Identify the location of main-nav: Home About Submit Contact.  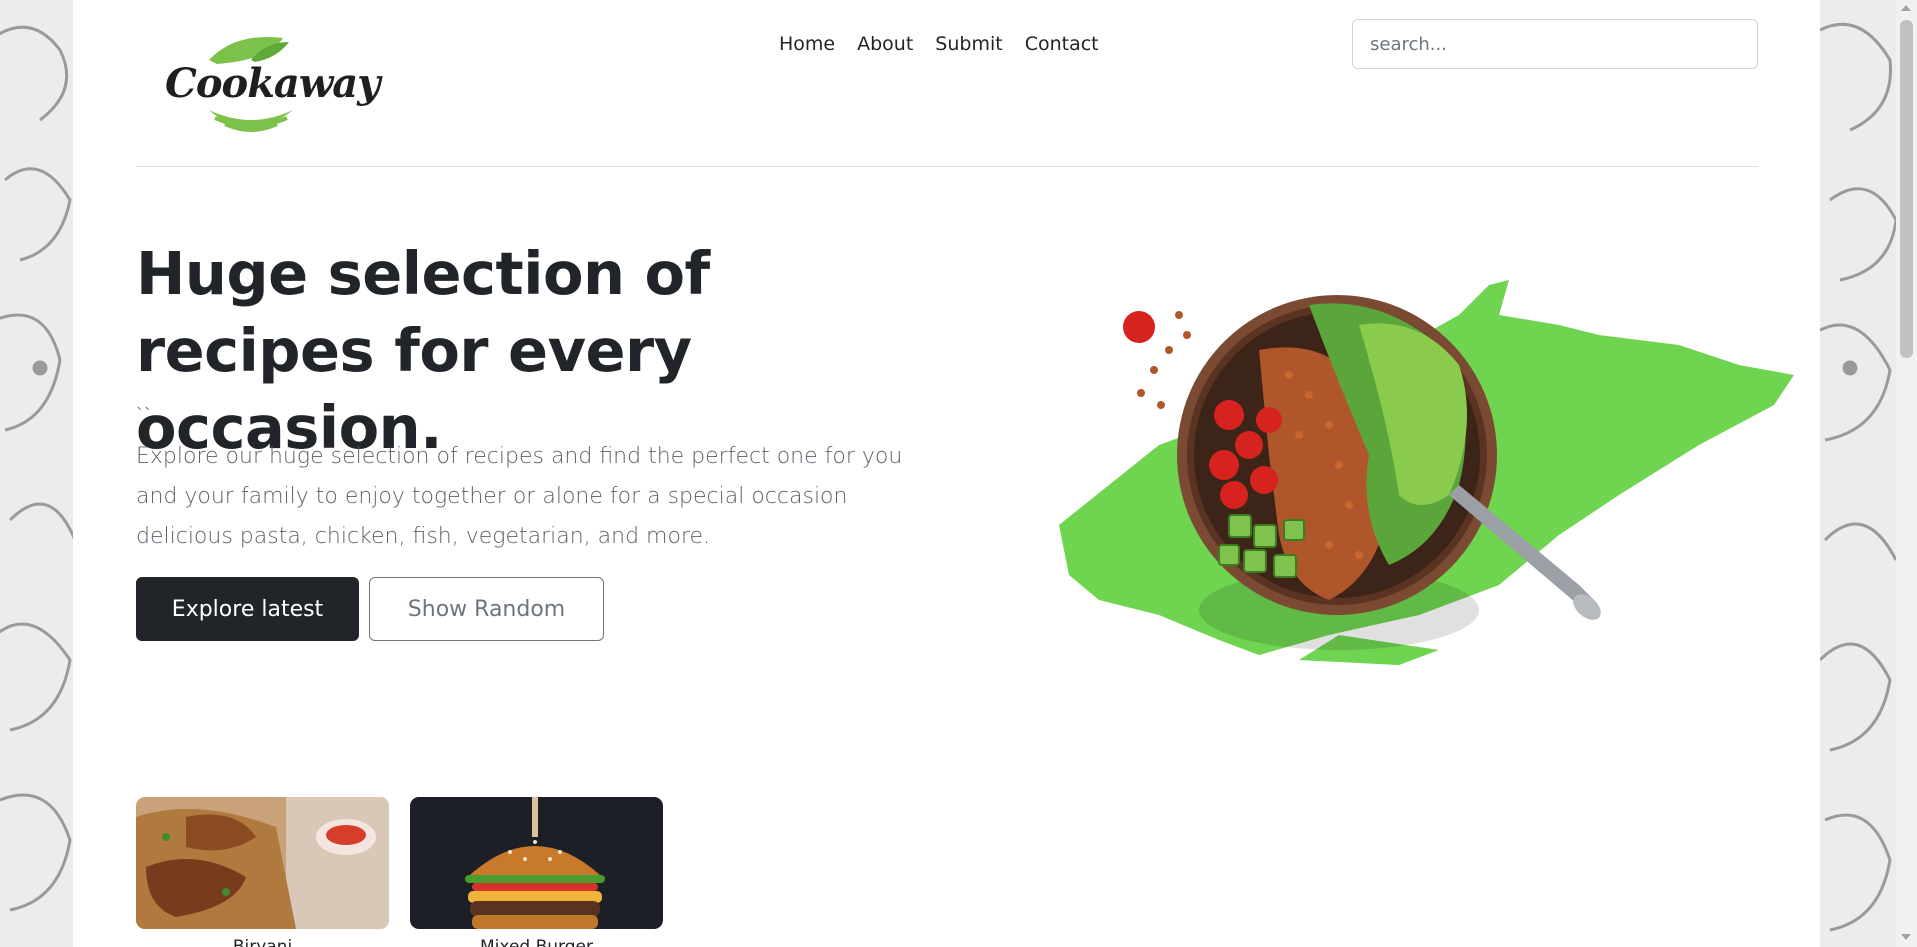
(939, 44).